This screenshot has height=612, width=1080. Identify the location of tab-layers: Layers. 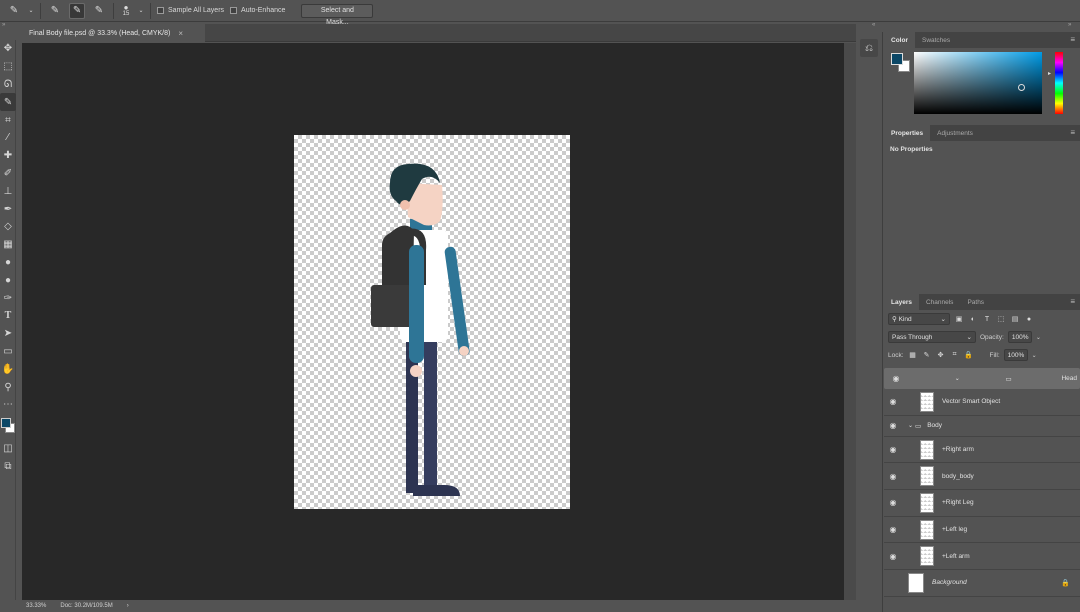
(901, 302).